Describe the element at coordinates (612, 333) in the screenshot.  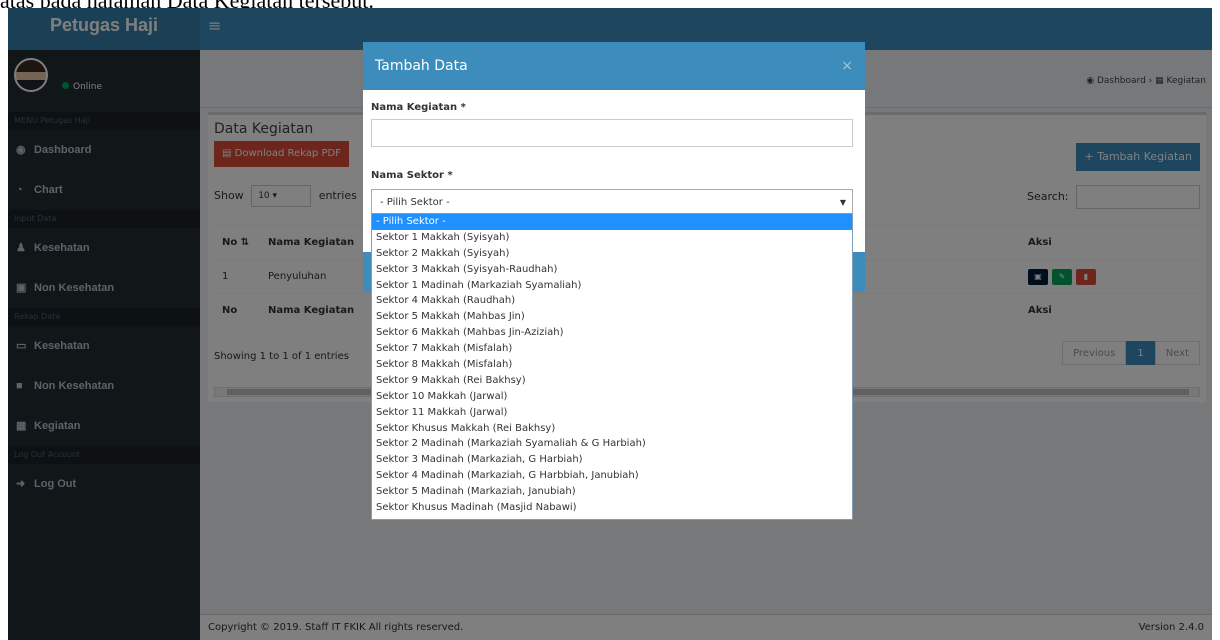
I see `dropdown-option: Sektor 6 Makkah (Mahbas Jin-Aziziah)` at that location.